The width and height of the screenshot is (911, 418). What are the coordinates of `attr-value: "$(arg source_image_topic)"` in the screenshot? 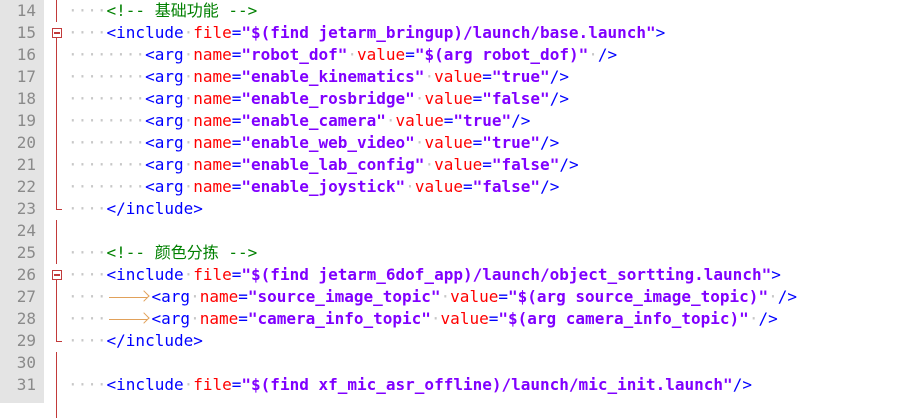 It's located at (638, 296).